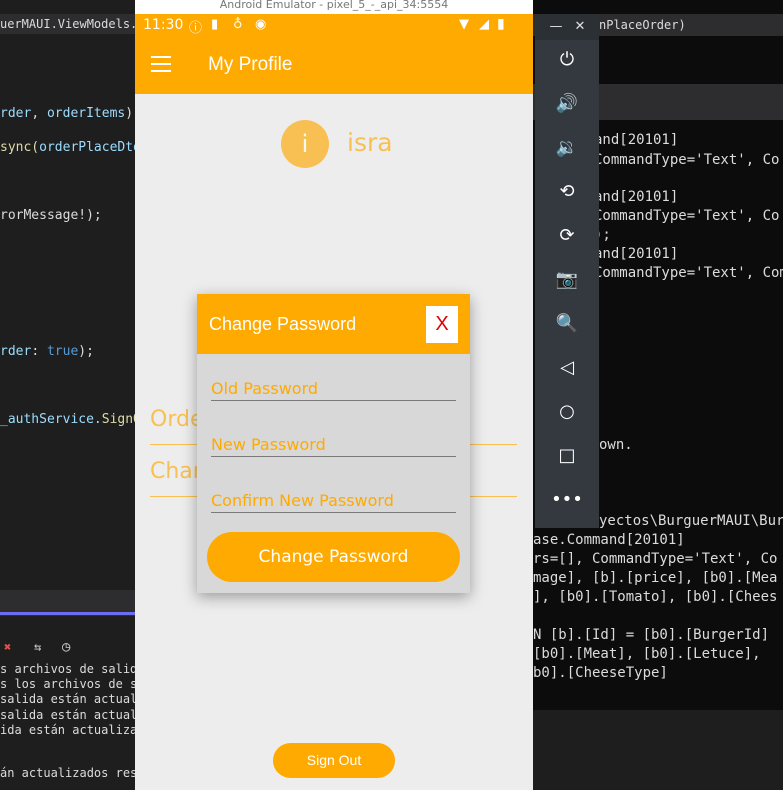 Image resolution: width=783 pixels, height=790 pixels. What do you see at coordinates (67, 603) in the screenshot?
I see `ide-pane-separator` at bounding box center [67, 603].